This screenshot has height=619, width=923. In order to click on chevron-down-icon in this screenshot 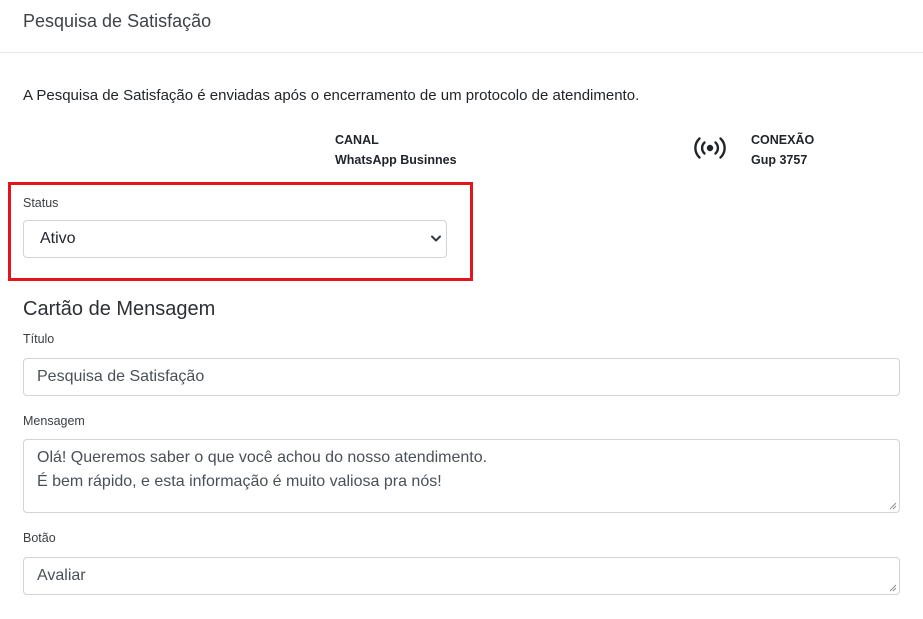, I will do `click(436, 238)`.